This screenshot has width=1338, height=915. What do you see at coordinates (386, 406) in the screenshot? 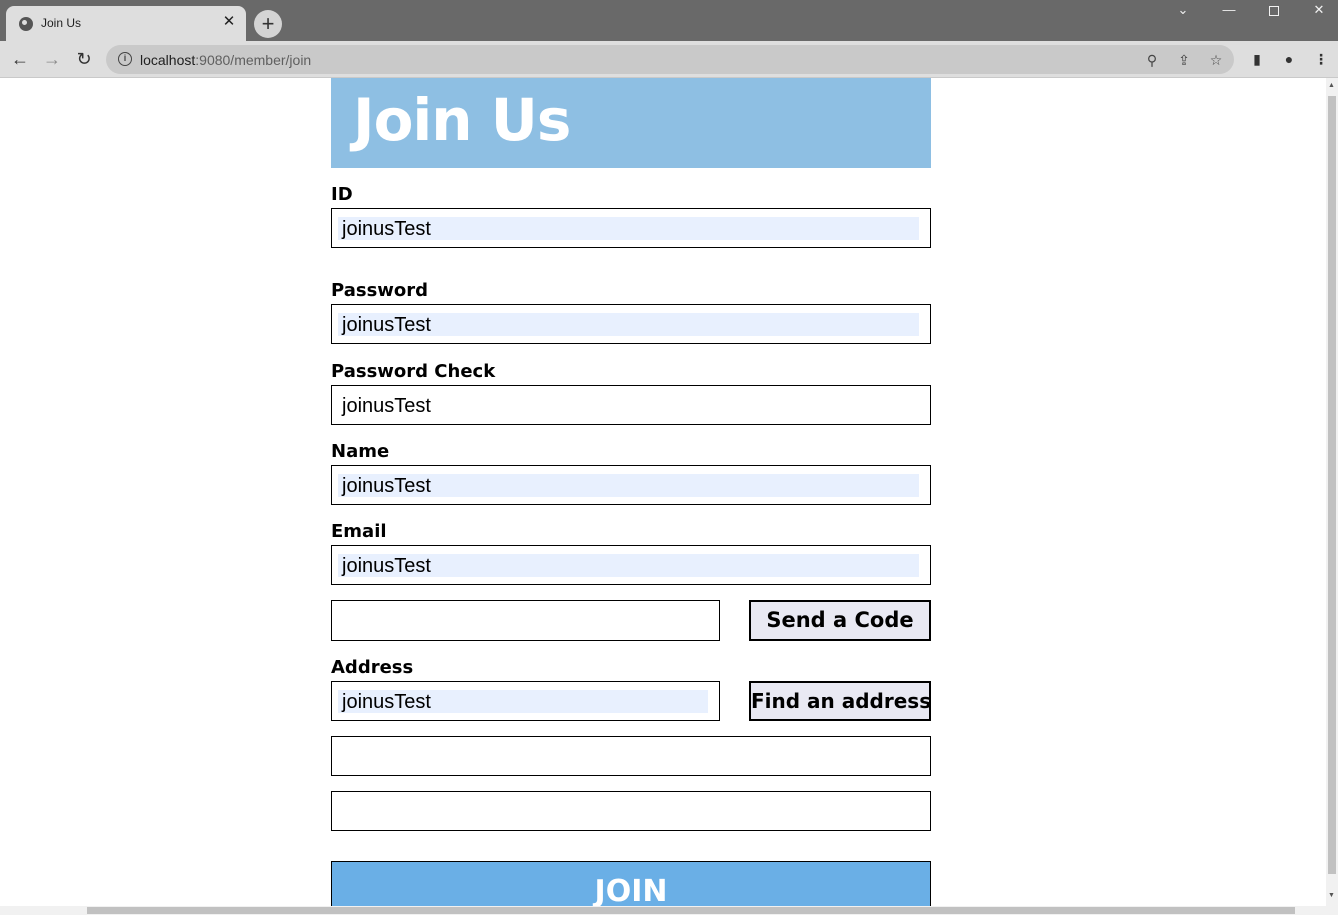
I see `password-check-value: joinusTest` at bounding box center [386, 406].